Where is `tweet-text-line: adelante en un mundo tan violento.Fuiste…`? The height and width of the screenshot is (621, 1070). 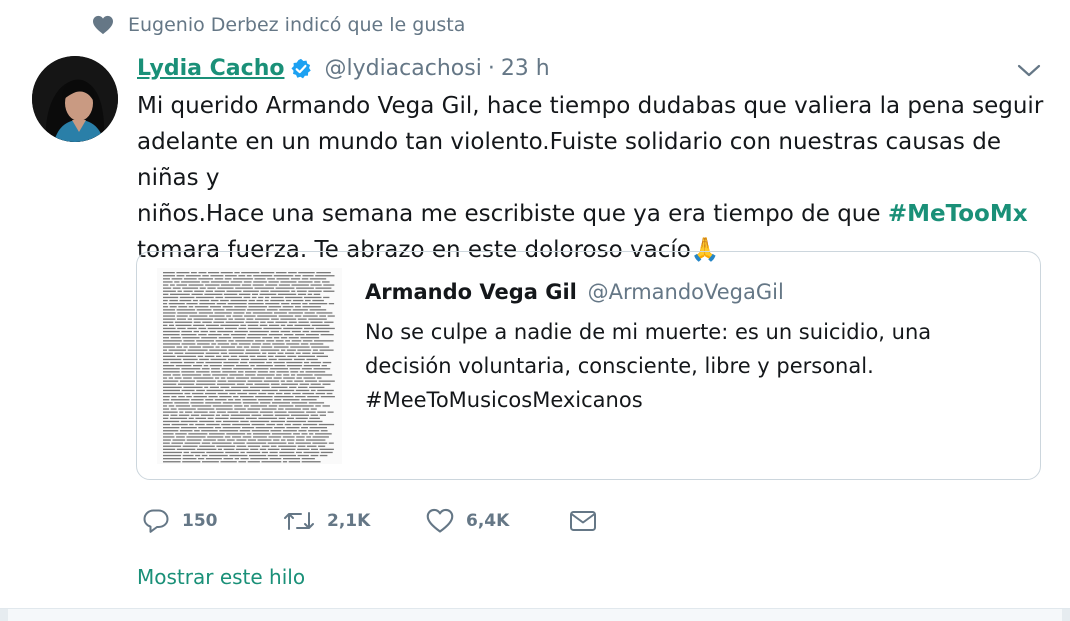
tweet-text-line: adelante en un mundo tan violento.Fuiste… is located at coordinates (569, 160).